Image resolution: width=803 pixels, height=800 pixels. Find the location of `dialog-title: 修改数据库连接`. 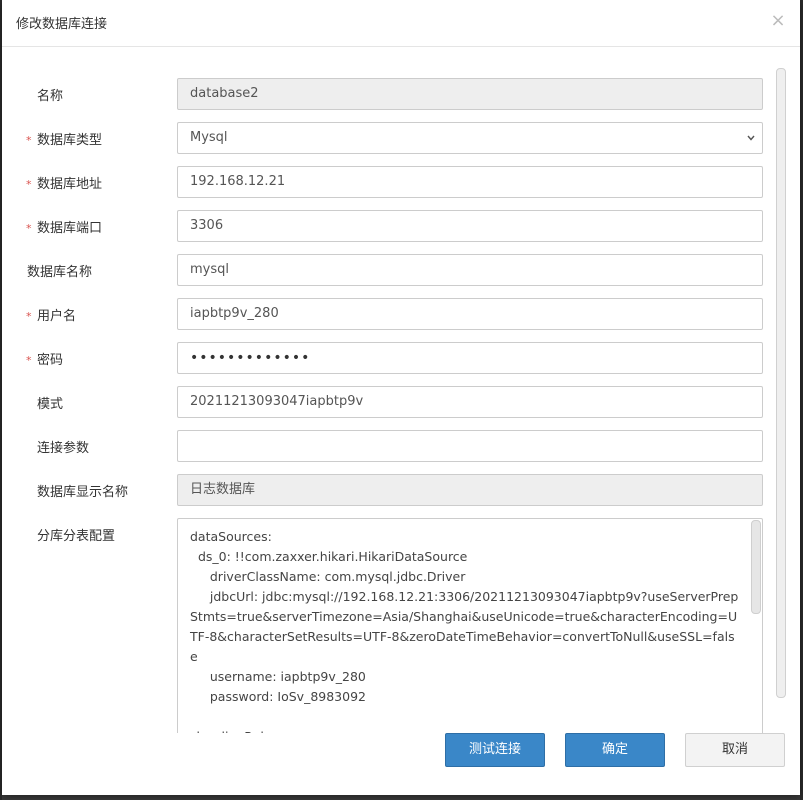

dialog-title: 修改数据库连接 is located at coordinates (62, 24).